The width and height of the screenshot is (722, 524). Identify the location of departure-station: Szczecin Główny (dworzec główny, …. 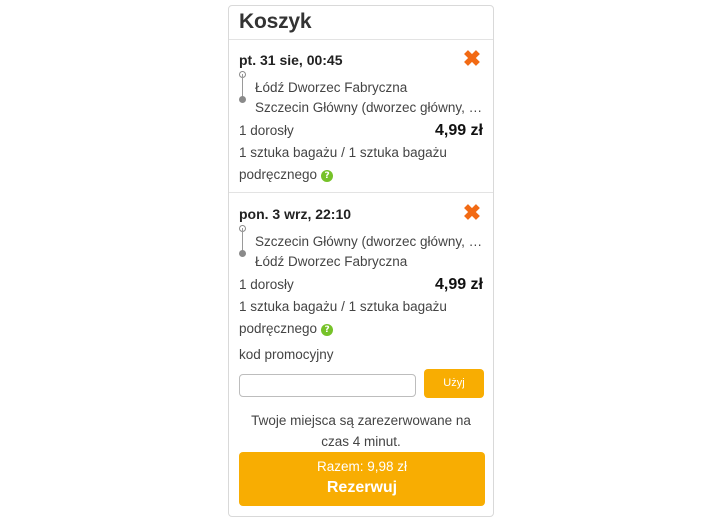
(369, 241).